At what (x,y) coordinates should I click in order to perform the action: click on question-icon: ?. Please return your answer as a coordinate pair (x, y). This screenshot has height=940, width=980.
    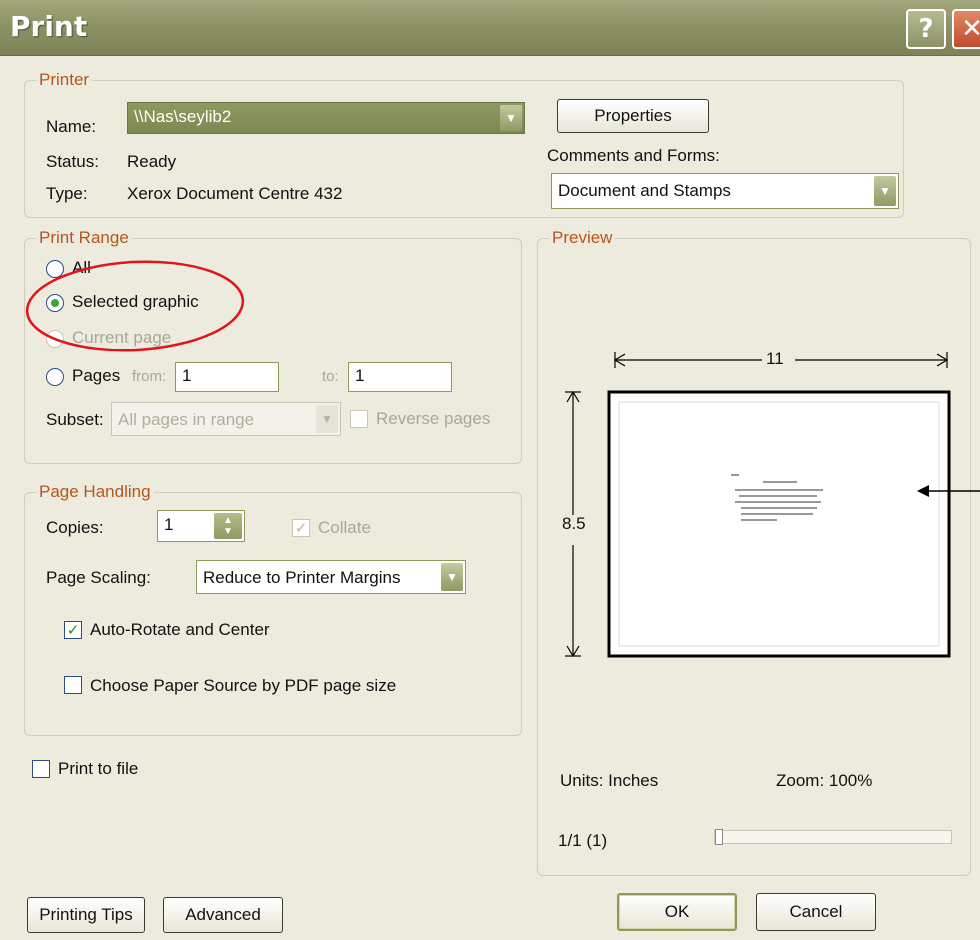
    Looking at the image, I should click on (926, 29).